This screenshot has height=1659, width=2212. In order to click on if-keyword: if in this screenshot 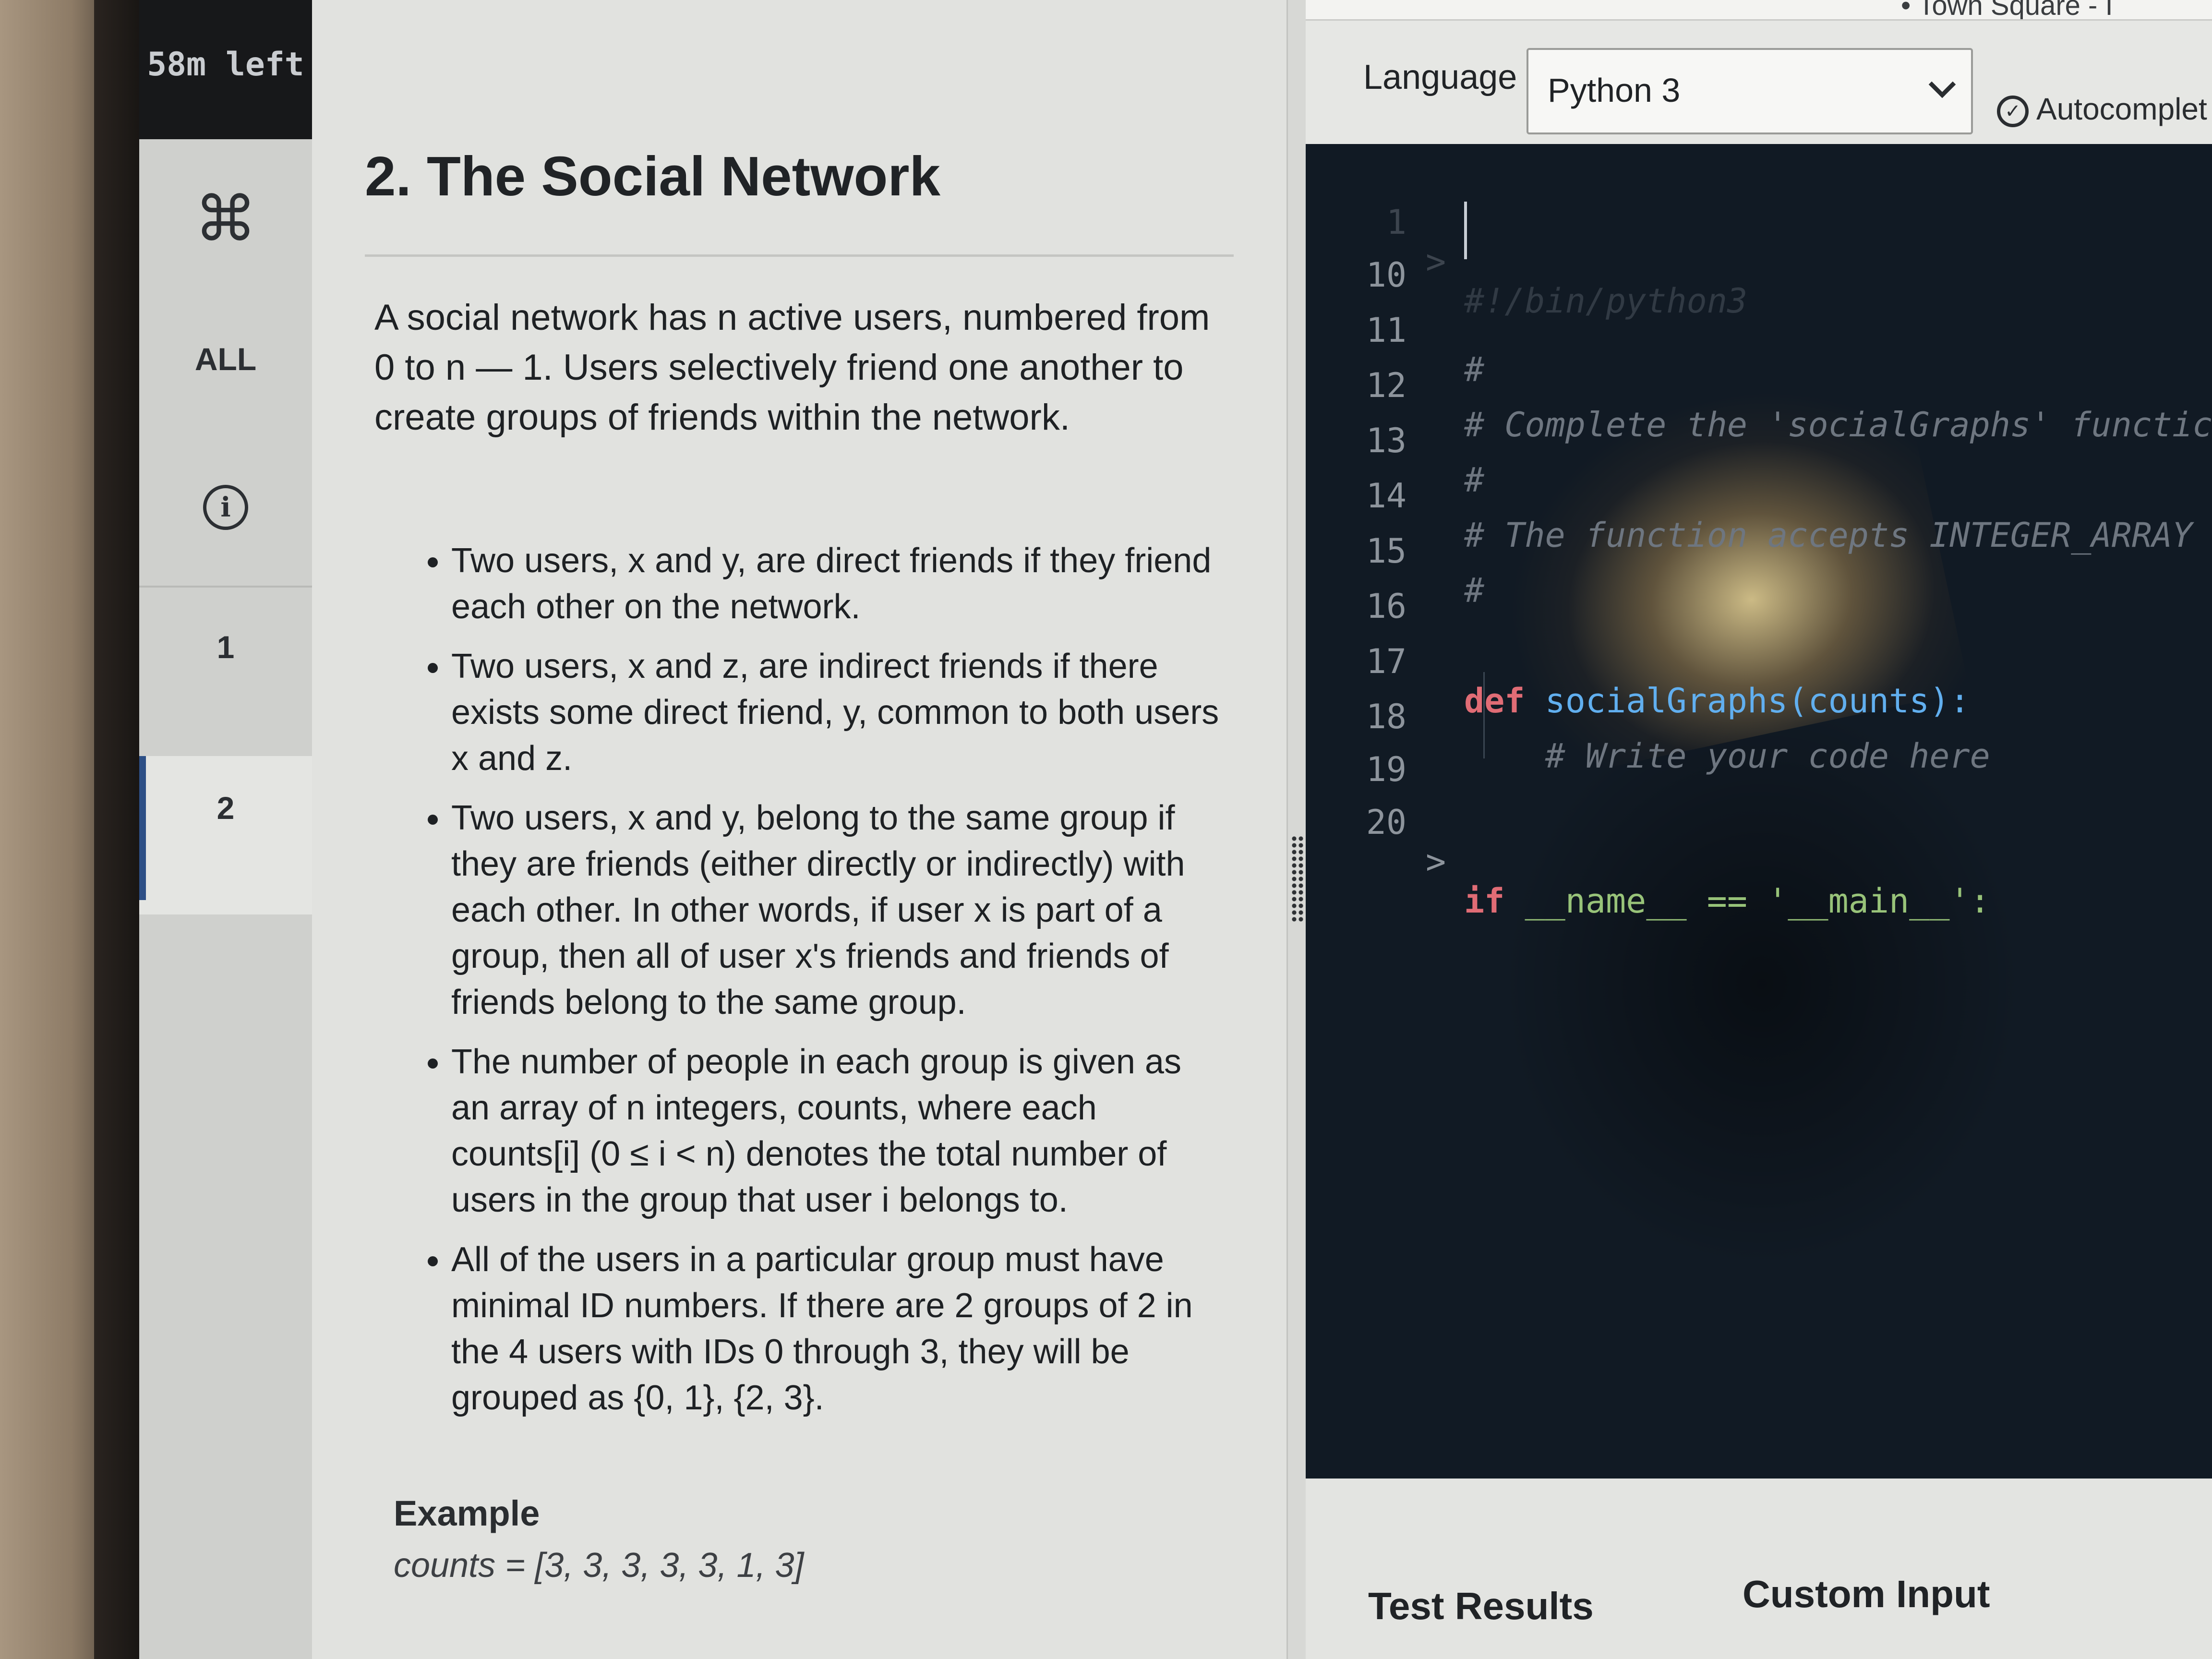, I will do `click(1484, 901)`.